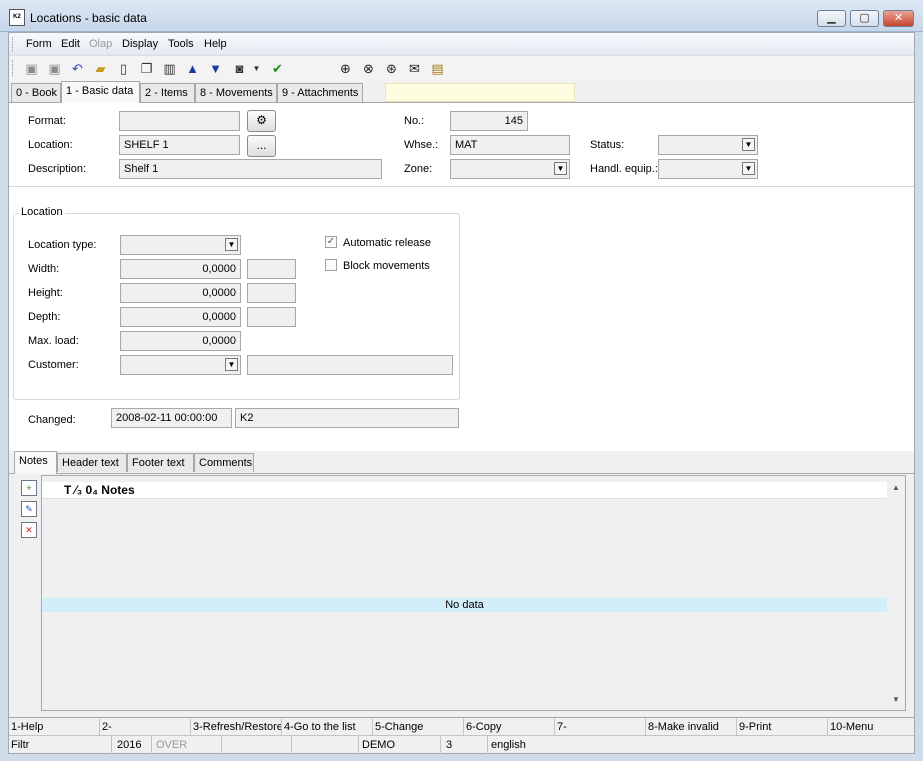  Describe the element at coordinates (691, 727) in the screenshot. I see `fkey-8: 8-Make invalid` at that location.